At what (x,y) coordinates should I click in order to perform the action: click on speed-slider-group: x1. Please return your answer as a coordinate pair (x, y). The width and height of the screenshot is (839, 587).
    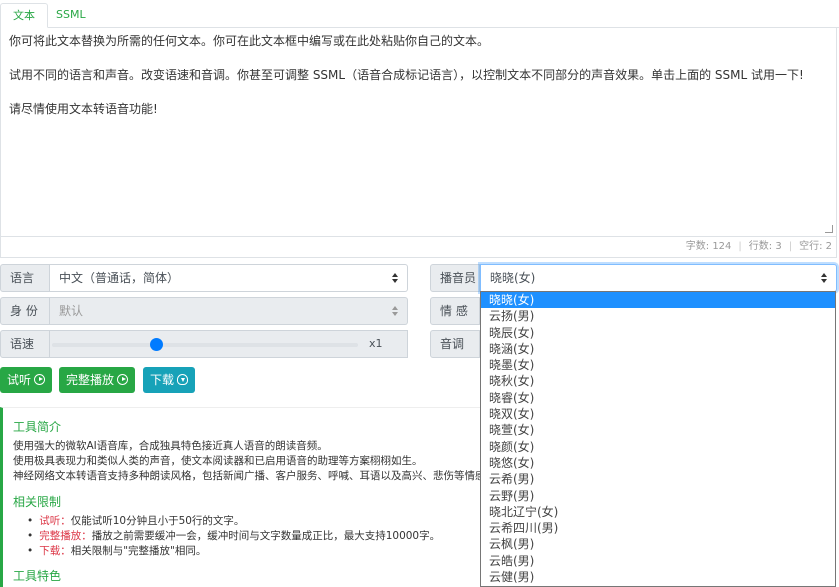
    Looking at the image, I should click on (229, 344).